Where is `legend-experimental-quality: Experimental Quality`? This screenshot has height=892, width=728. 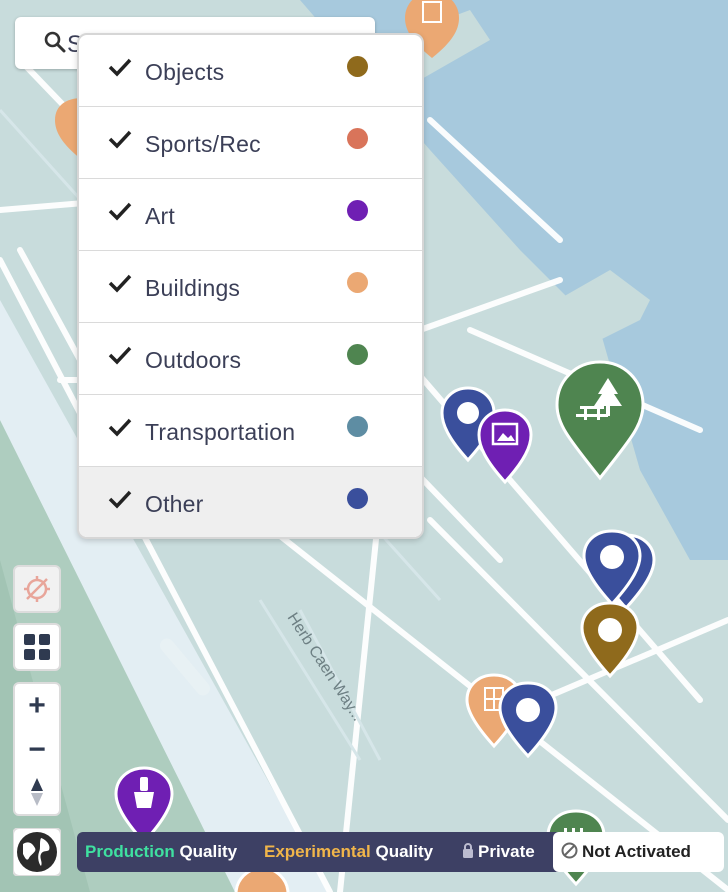 legend-experimental-quality: Experimental Quality is located at coordinates (360, 852).